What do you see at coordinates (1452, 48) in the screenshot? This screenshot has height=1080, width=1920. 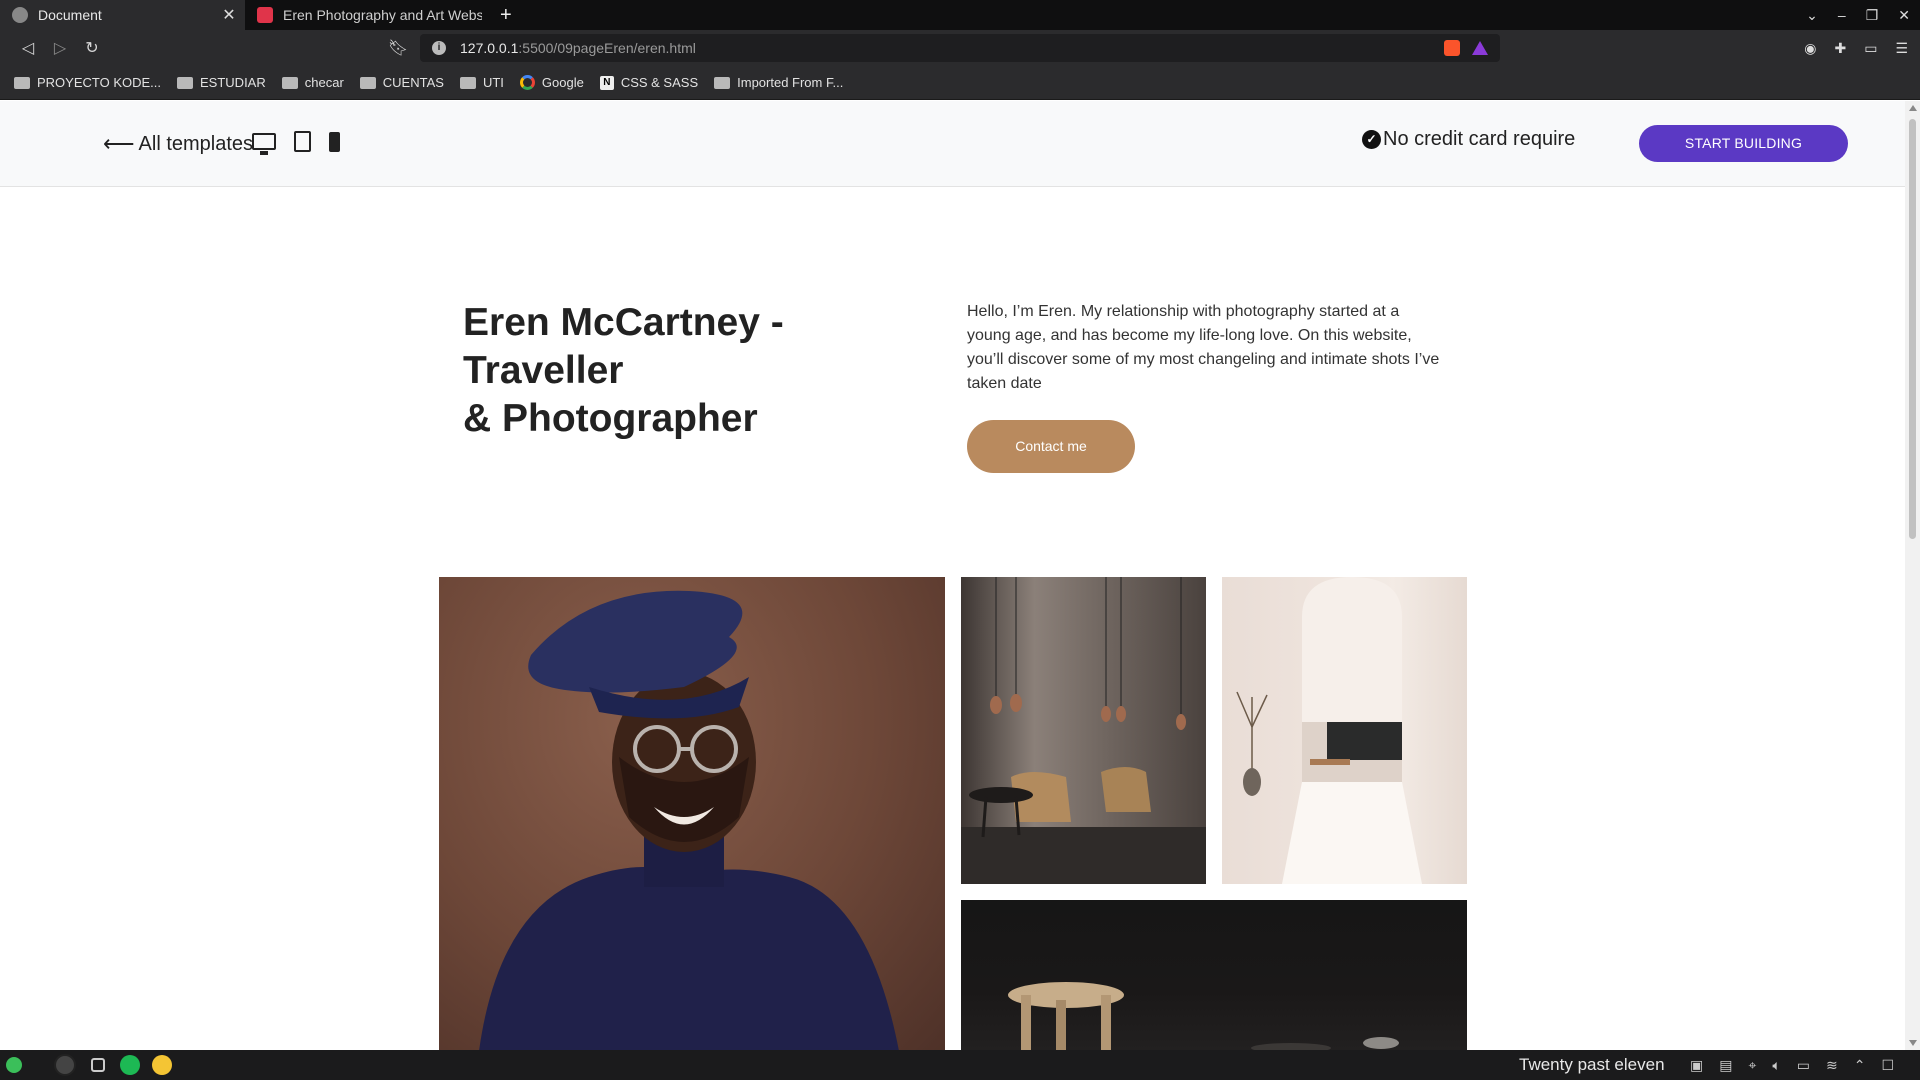 I see `brave-shields-icon` at bounding box center [1452, 48].